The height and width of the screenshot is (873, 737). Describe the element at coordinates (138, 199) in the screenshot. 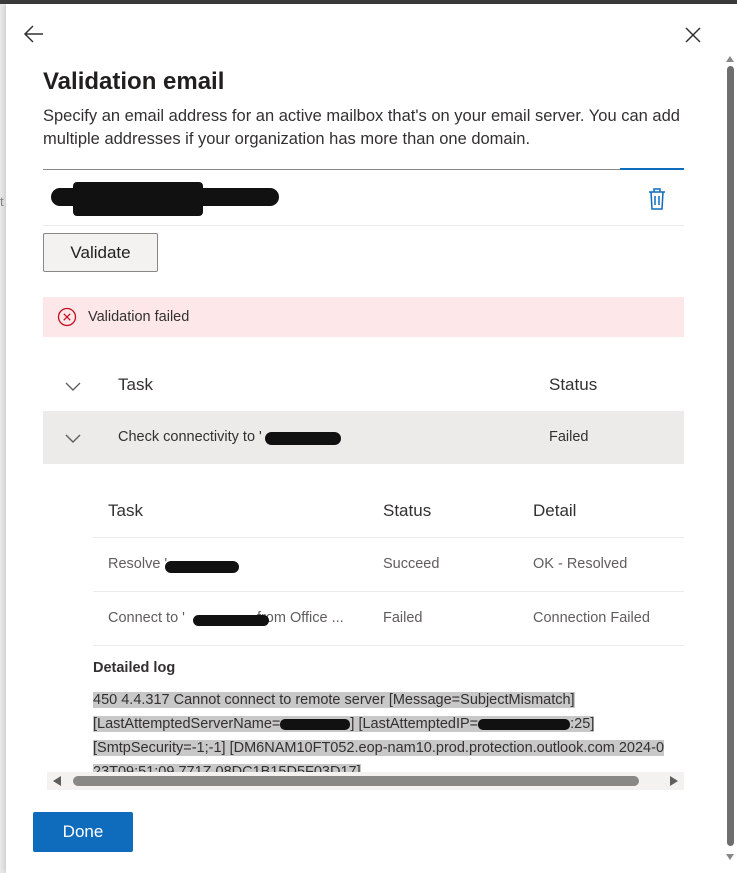

I see `redaction-mark` at that location.